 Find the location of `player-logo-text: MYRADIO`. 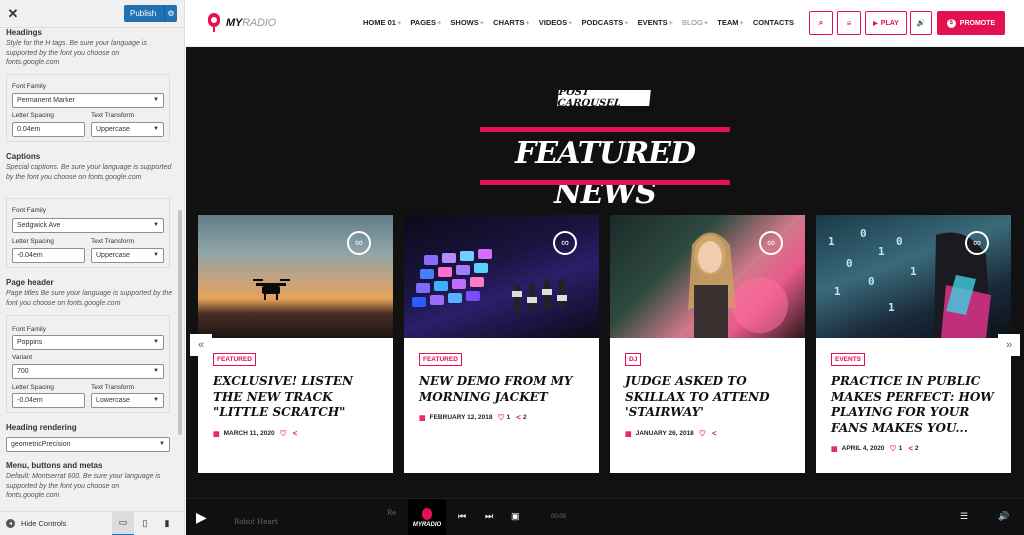

player-logo-text: MYRADIO is located at coordinates (427, 525).